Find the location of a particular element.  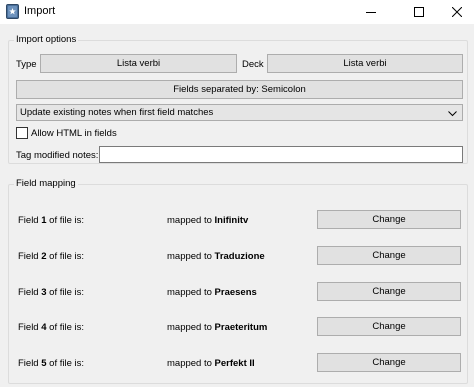

close-button is located at coordinates (457, 12).